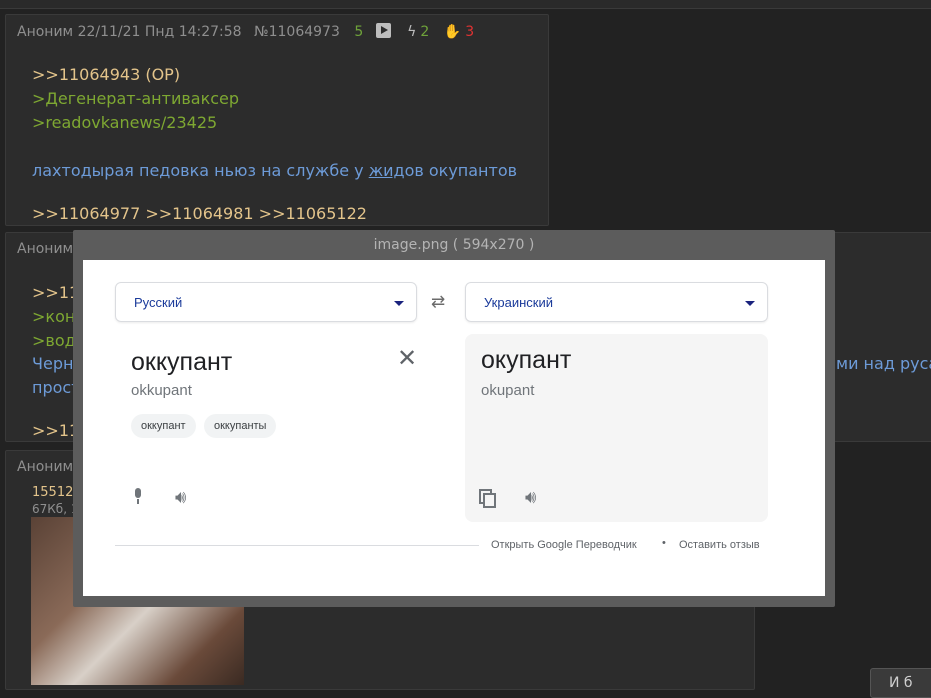  I want to click on post-message: ми над руса, so click(883, 363).